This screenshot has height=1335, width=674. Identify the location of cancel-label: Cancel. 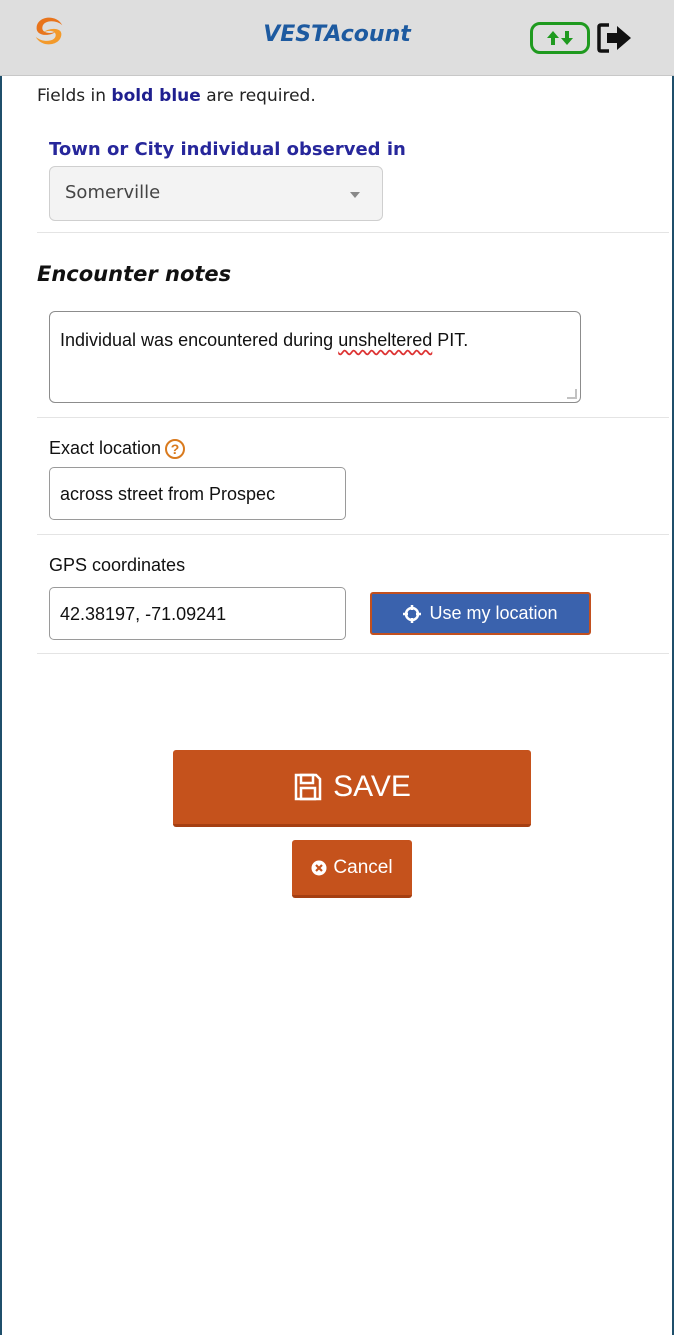
(363, 867).